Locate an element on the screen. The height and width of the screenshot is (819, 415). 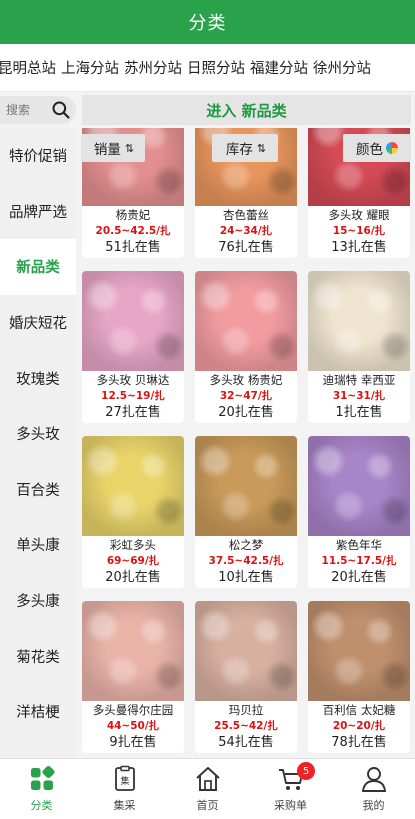
sidebar-item: 百合类 is located at coordinates (38, 490).